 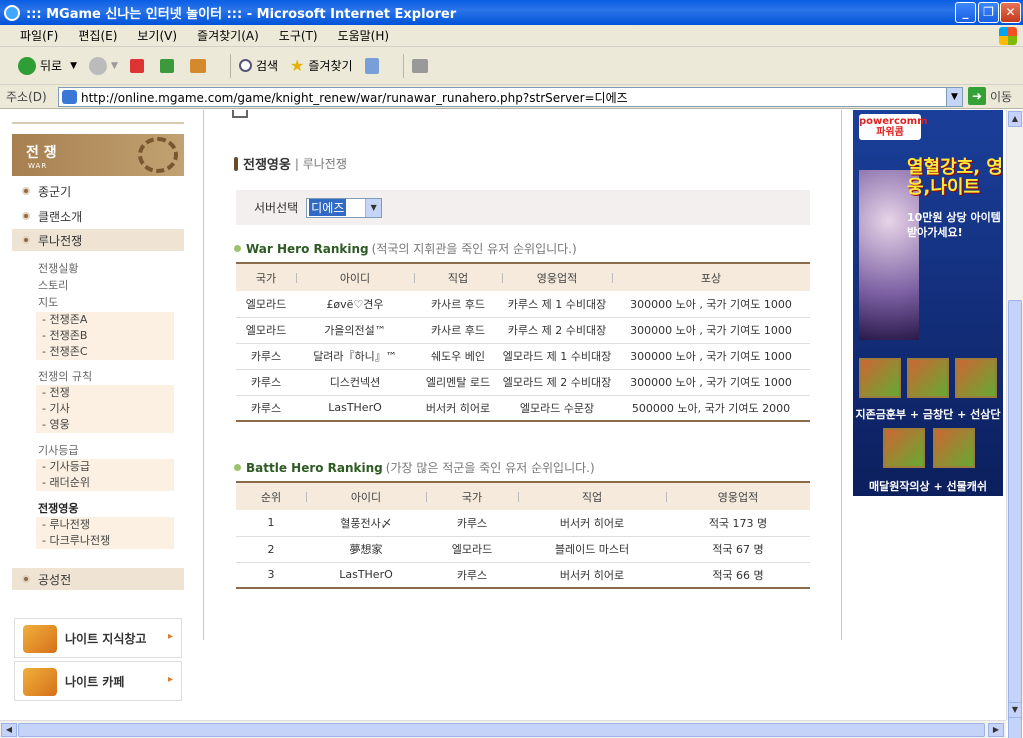 I want to click on server-select: 디에즈 ▼, so click(x=344, y=207).